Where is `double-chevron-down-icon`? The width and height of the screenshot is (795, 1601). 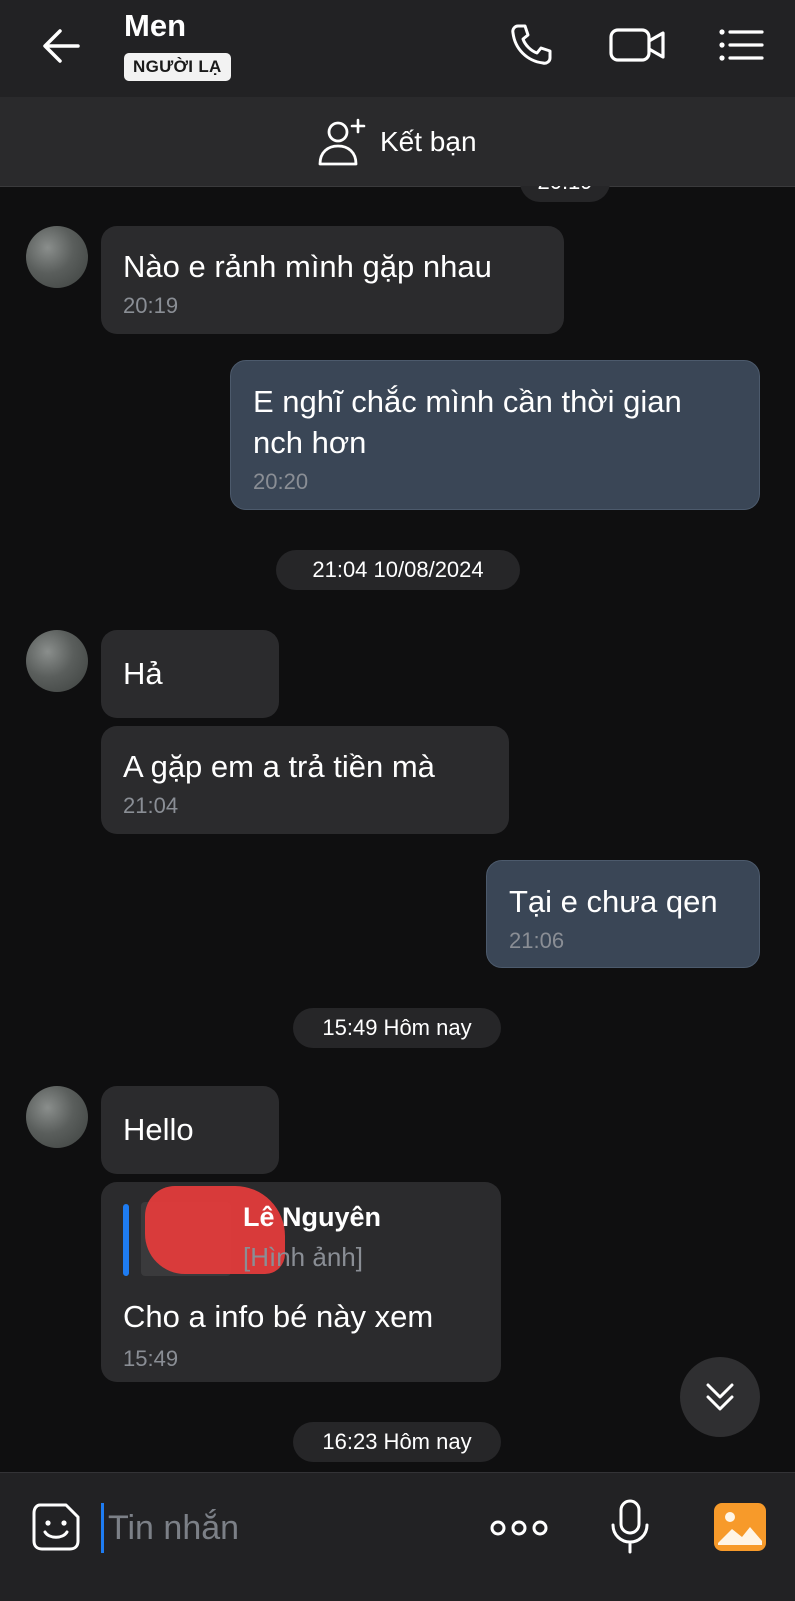 double-chevron-down-icon is located at coordinates (720, 1397).